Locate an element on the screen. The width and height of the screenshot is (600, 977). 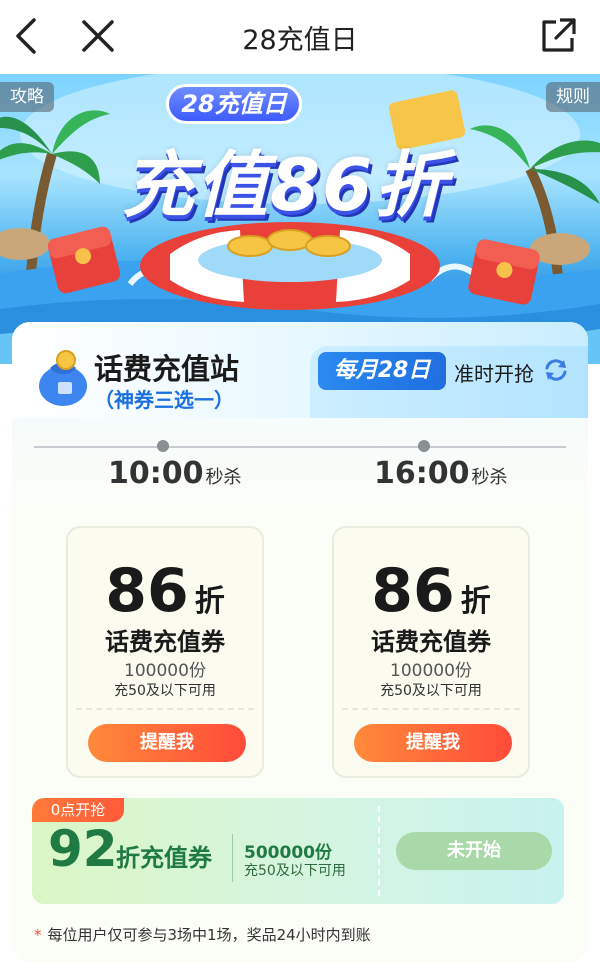
midnight-divider is located at coordinates (232, 858).